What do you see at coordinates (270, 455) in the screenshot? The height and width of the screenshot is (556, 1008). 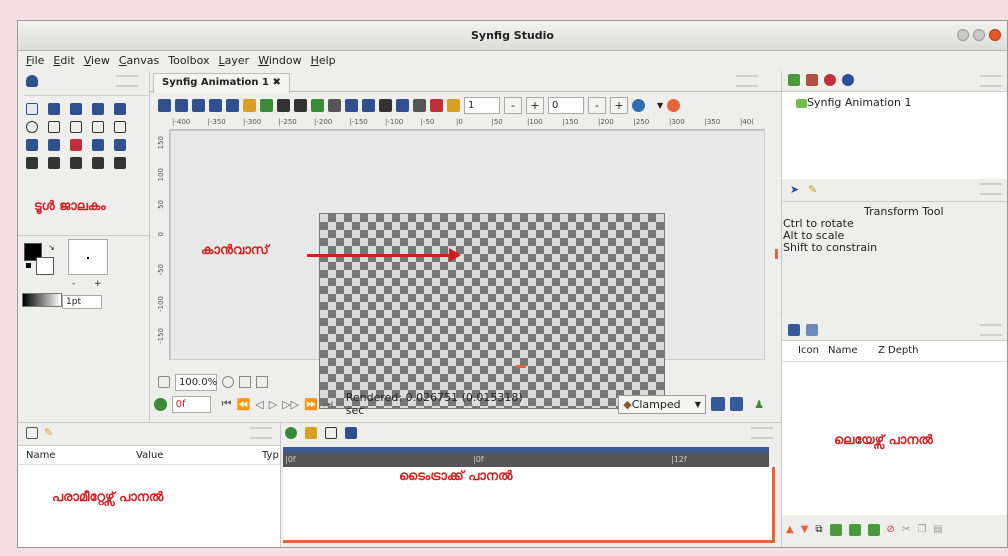 I see `column-header: Typ` at bounding box center [270, 455].